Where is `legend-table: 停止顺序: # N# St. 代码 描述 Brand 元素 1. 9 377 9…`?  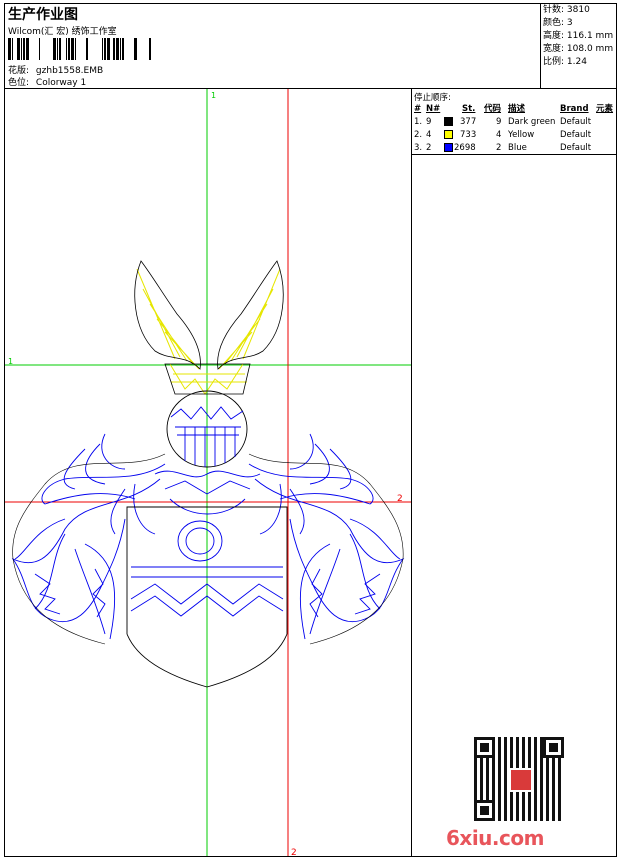
legend-table: 停止顺序: # N# St. 代码 描述 Brand 元素 1. 9 377 9… is located at coordinates (514, 122).